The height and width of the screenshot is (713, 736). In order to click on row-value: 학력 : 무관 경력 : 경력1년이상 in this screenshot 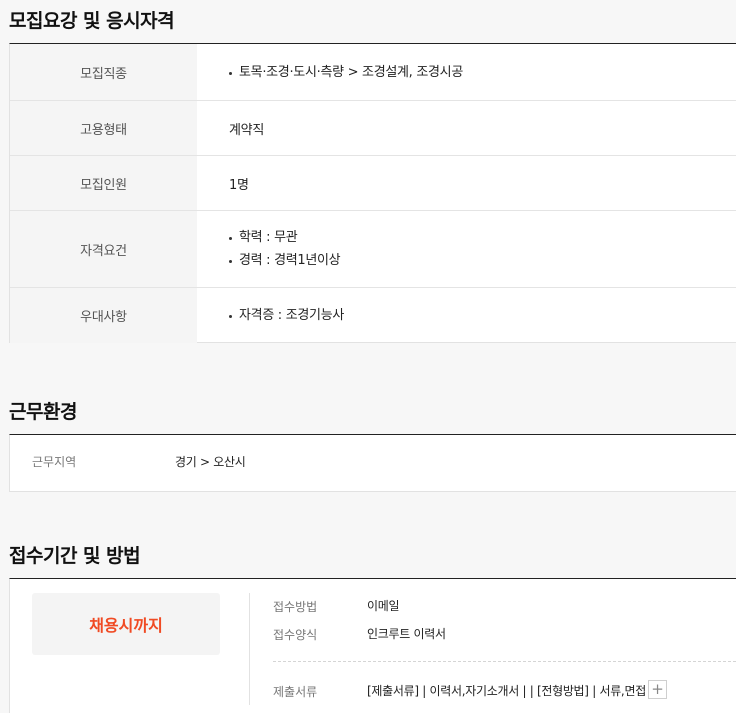, I will do `click(466, 249)`.